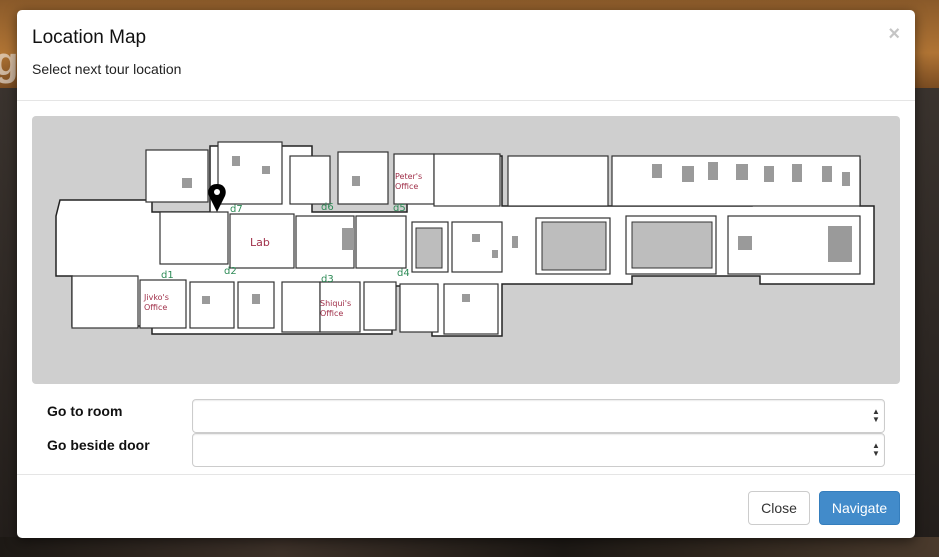  I want to click on door-select-row: Go beside door ▲ ▼, so click(466, 450).